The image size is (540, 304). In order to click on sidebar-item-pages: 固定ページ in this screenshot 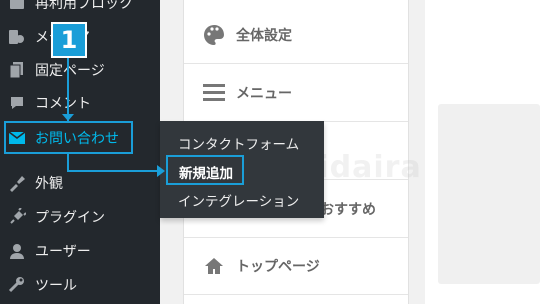, I will do `click(80, 70)`.